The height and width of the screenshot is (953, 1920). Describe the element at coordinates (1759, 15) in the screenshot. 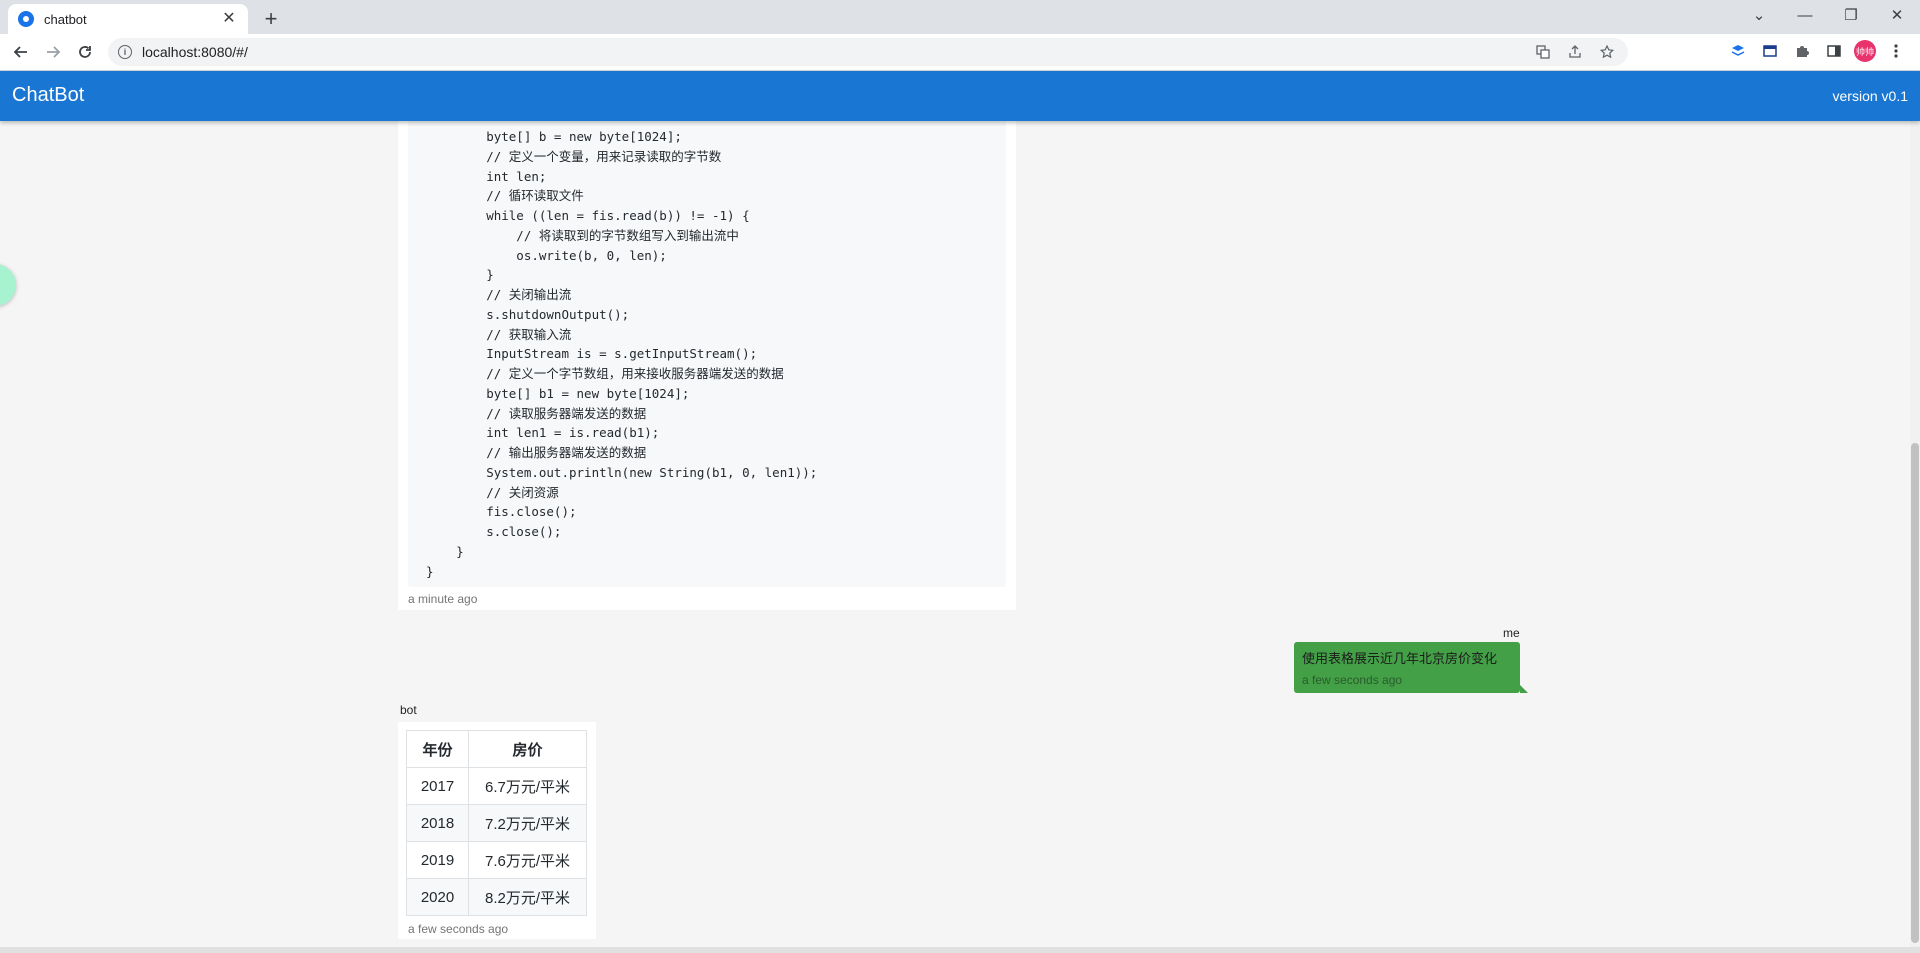

I see `tab-search-icon: ⌄` at that location.